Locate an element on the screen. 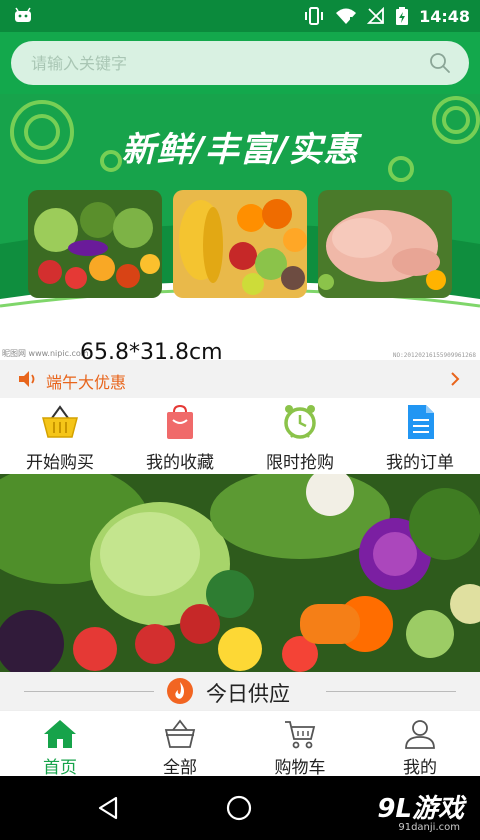 Image resolution: width=480 pixels, height=840 pixels. nav-label: 购物车 is located at coordinates (300, 768).